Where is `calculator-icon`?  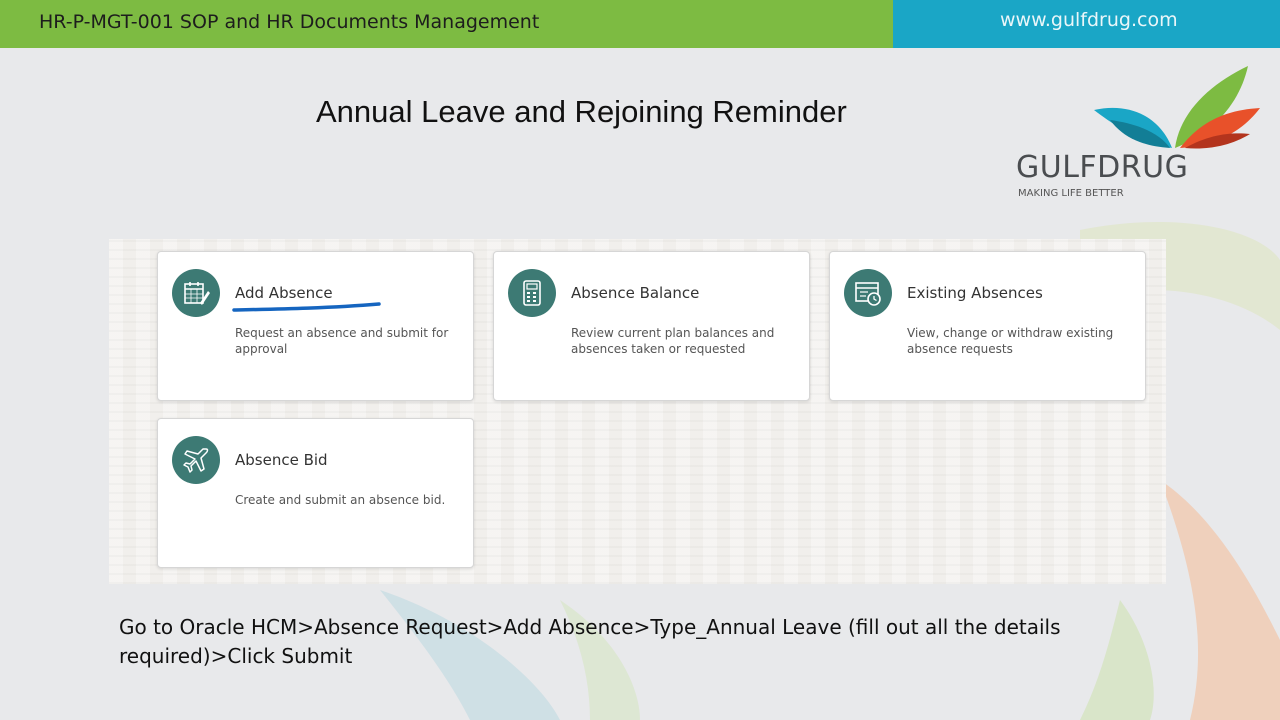 calculator-icon is located at coordinates (532, 293).